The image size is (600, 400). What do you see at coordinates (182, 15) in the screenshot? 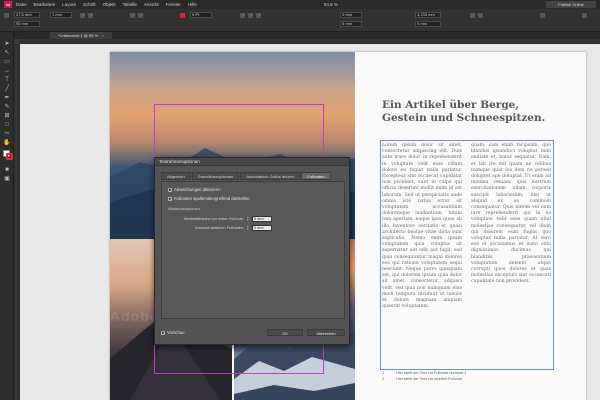
I see `stroke-color-icon` at bounding box center [182, 15].